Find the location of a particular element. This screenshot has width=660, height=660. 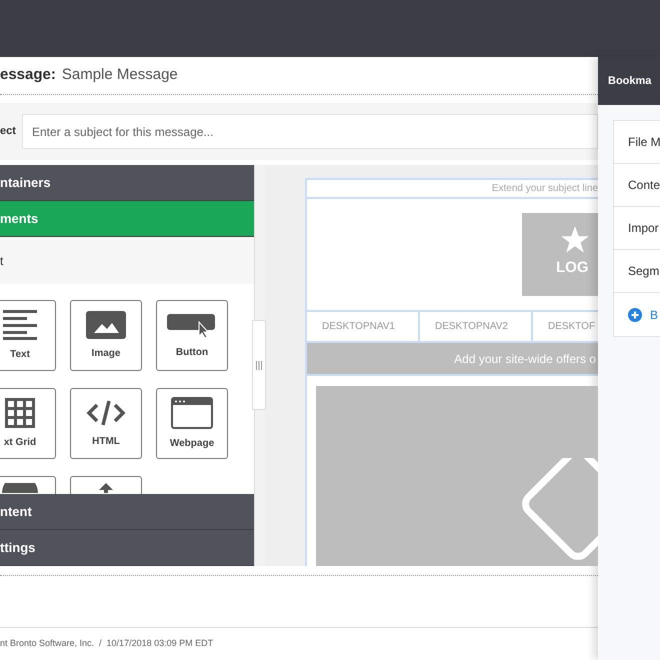

grip-icon is located at coordinates (259, 365).